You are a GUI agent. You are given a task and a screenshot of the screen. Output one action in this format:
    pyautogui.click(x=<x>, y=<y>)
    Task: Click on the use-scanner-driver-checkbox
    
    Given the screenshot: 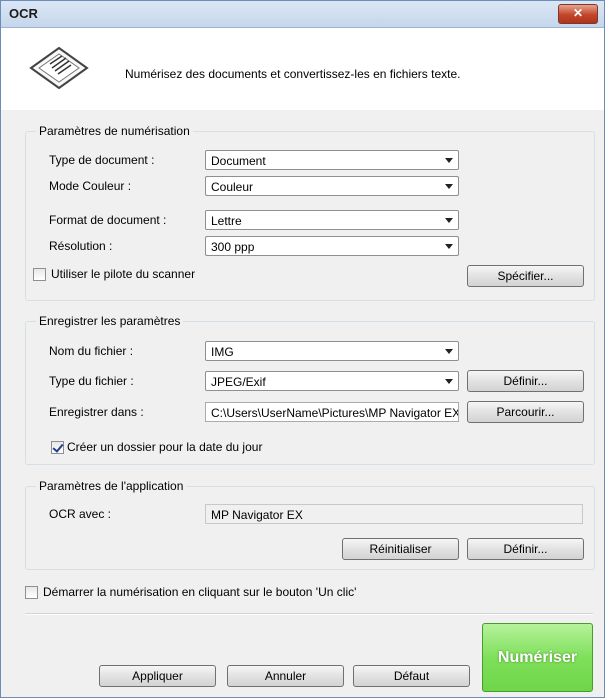 What is the action you would take?
    pyautogui.click(x=39, y=274)
    